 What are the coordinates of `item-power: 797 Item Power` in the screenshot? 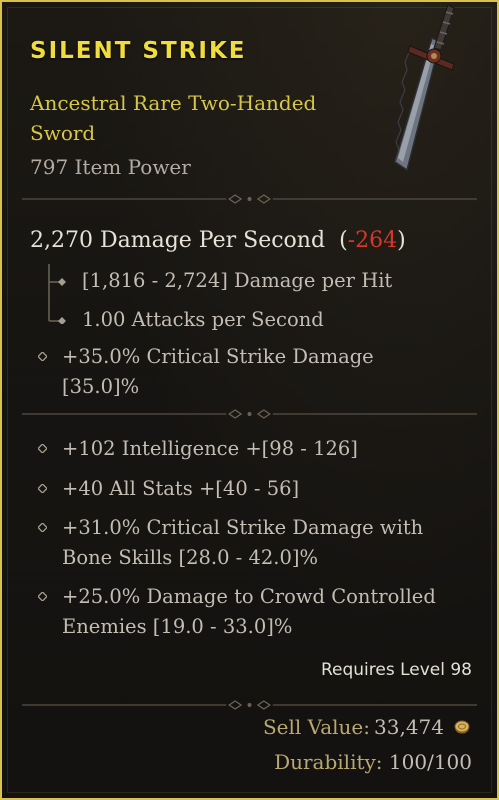 It's located at (110, 167).